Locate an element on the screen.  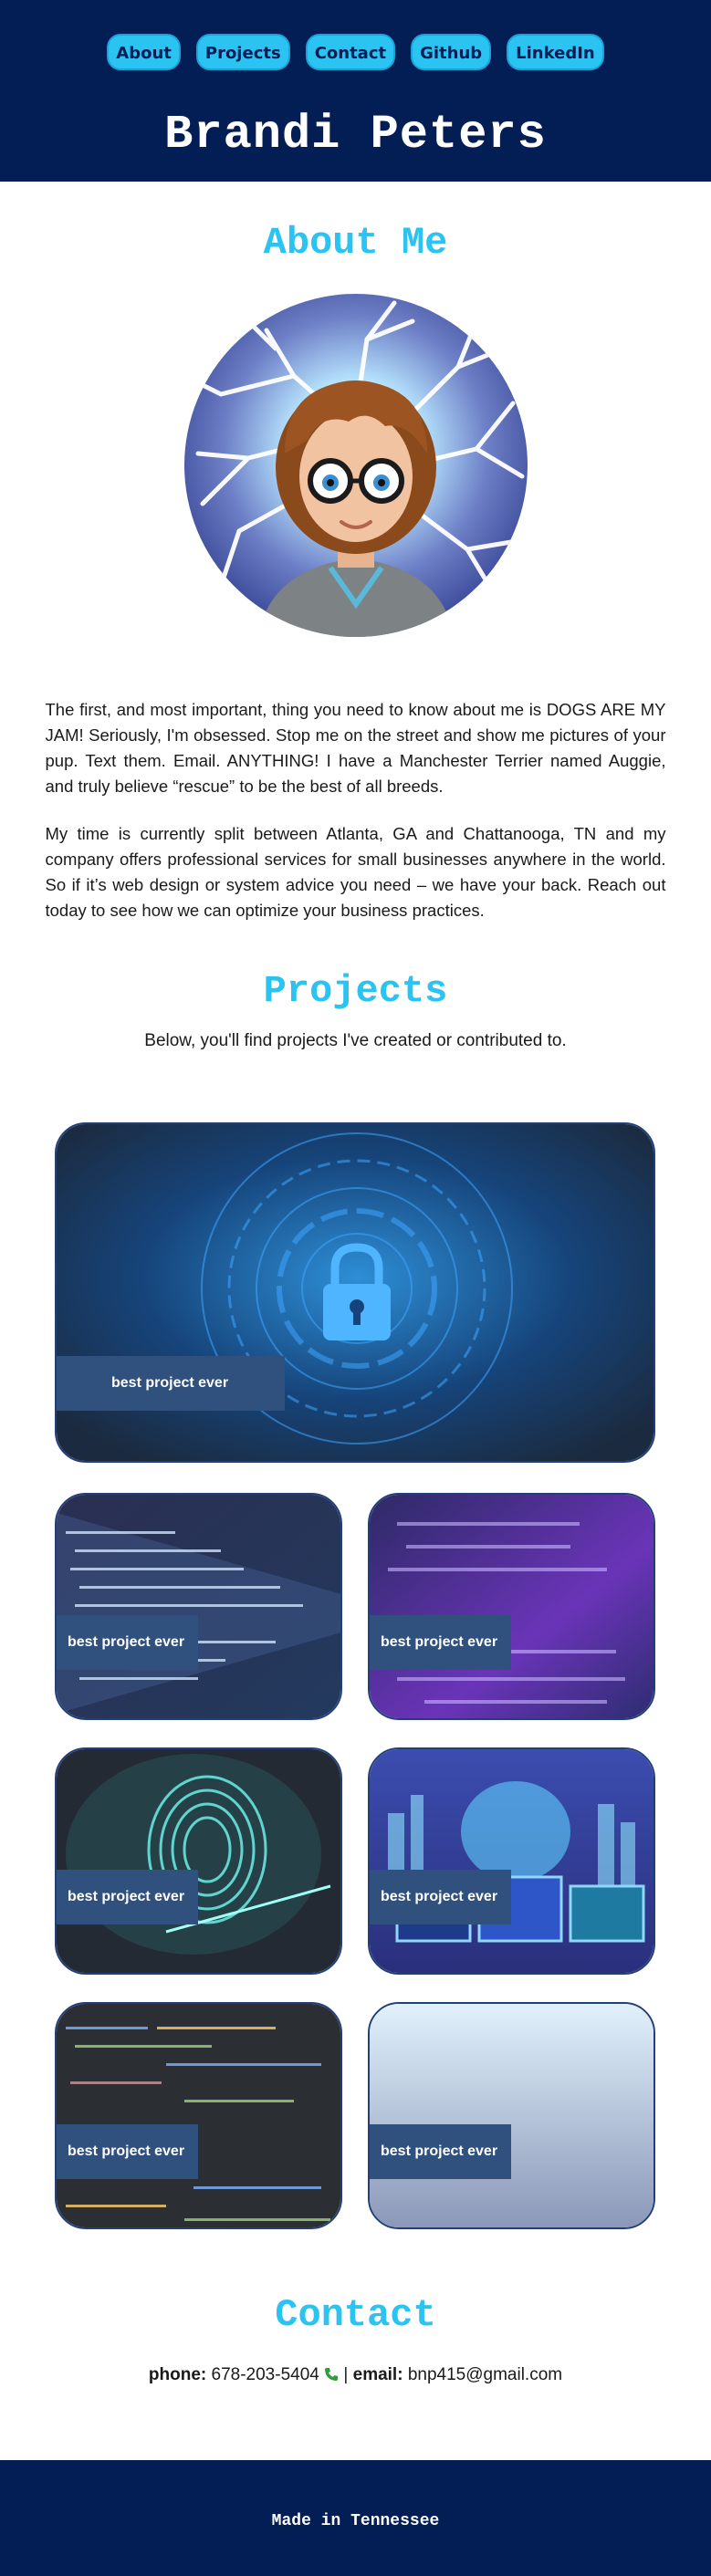
contact-heading: Contact is located at coordinates (356, 2315).